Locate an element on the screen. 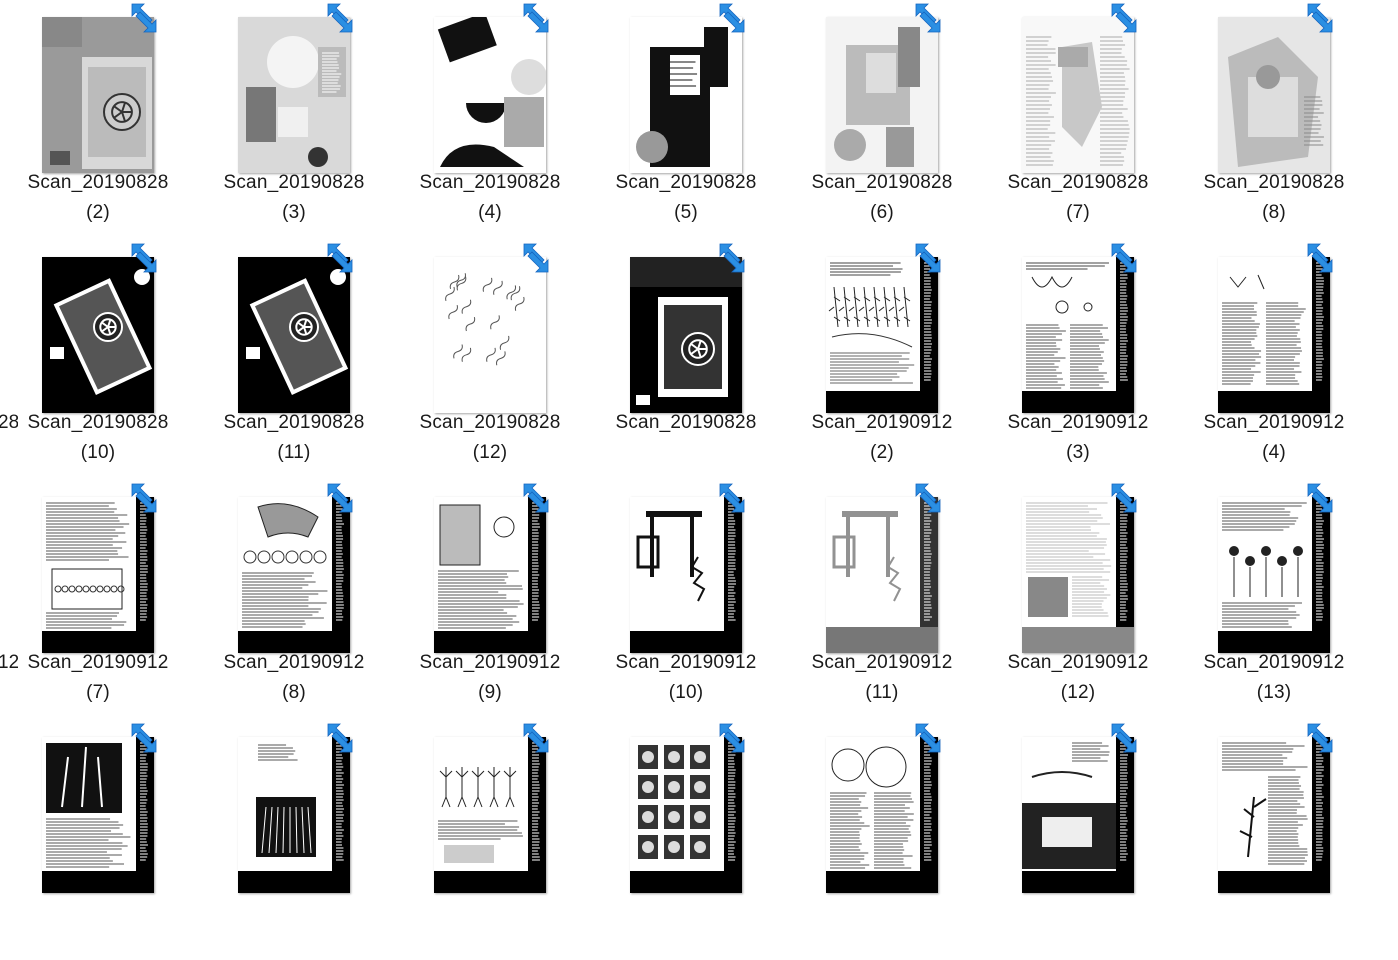  file-name: Scan_20190828 (4) is located at coordinates (490, 198).